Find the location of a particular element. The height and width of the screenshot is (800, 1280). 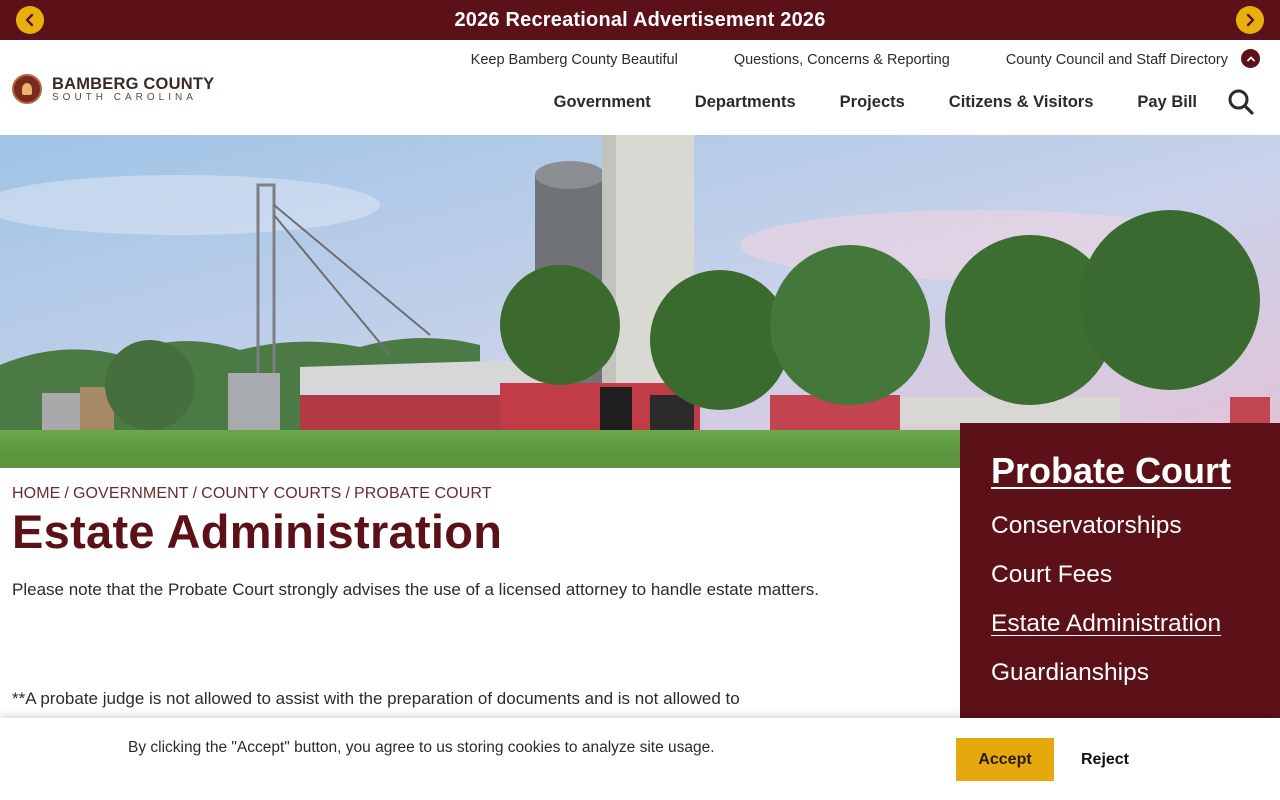

sidebar-item-court-fees: Court Fees is located at coordinates (1120, 580).